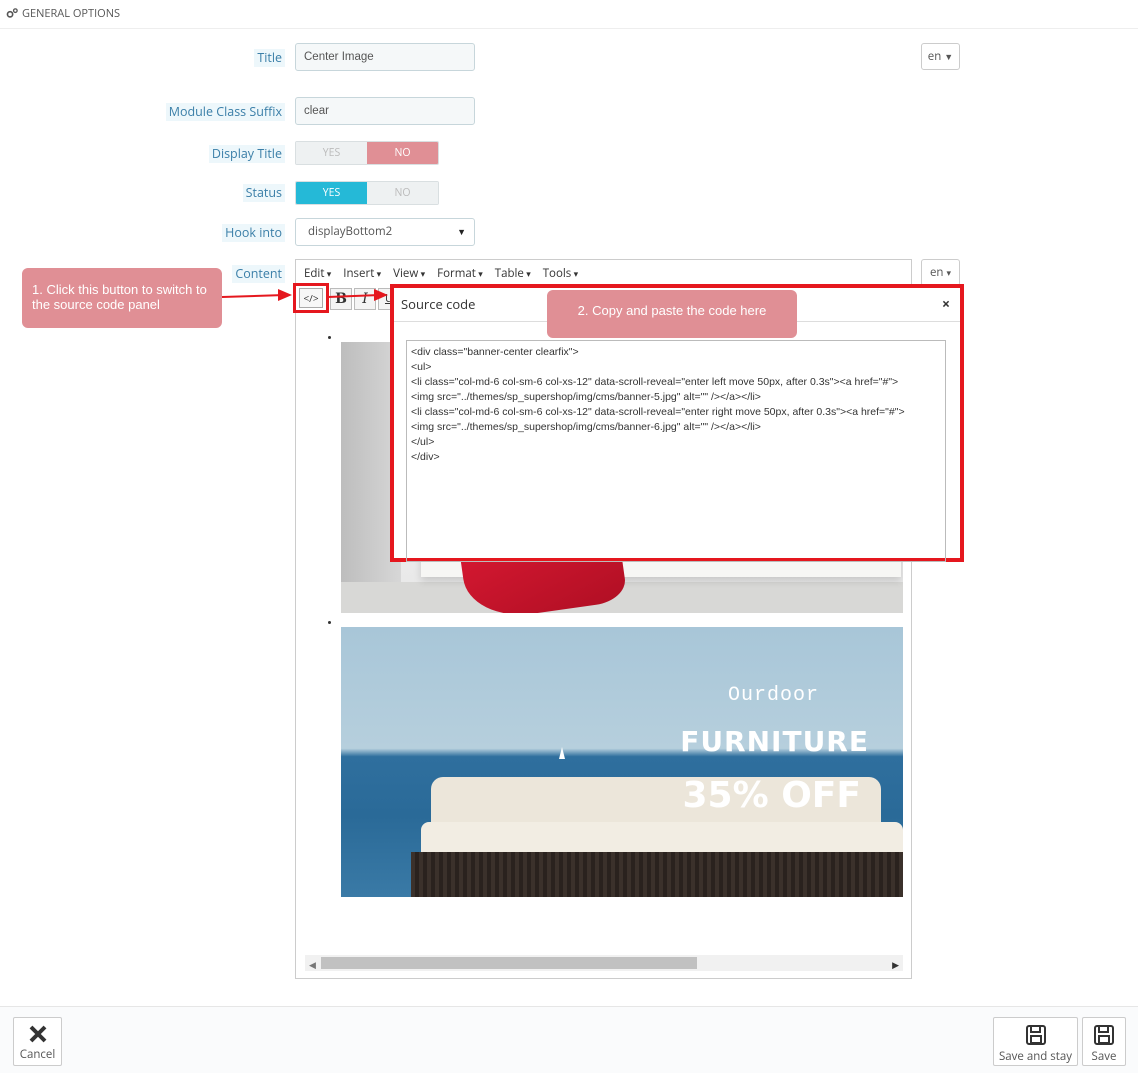  I want to click on display-title-no: NO, so click(402, 153).